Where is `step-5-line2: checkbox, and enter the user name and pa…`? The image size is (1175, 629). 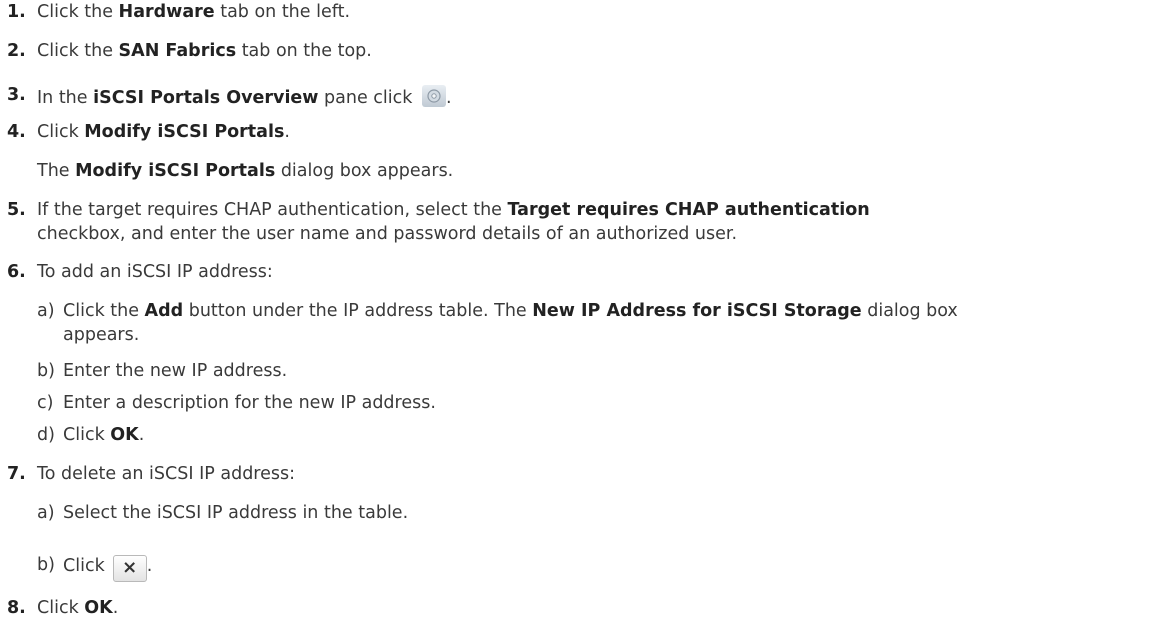
step-5-line2: checkbox, and enter the user name and pa… is located at coordinates (387, 234).